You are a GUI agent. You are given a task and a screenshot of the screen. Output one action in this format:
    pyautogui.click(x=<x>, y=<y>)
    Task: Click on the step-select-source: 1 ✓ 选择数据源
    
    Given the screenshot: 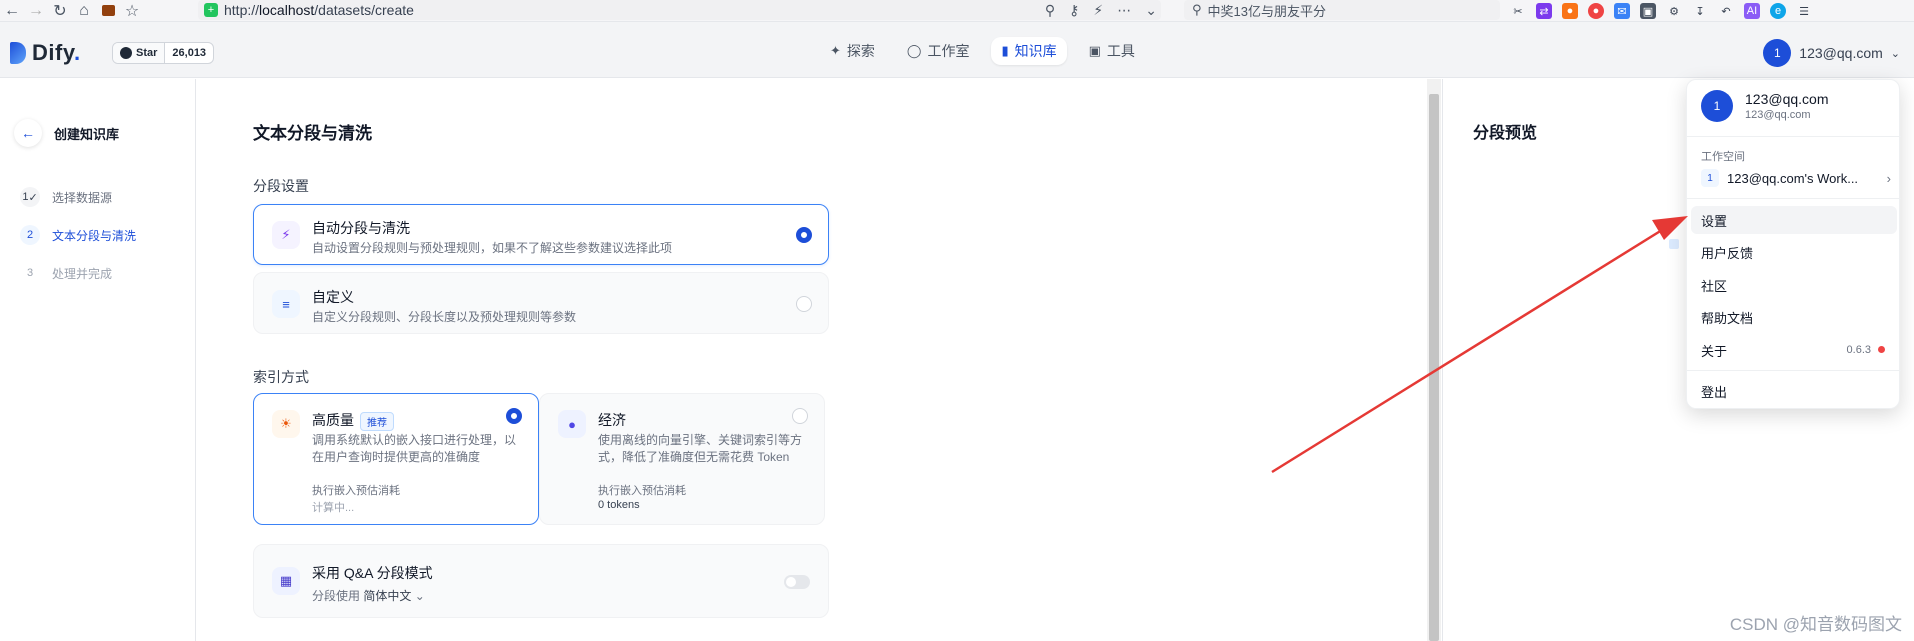 What is the action you would take?
    pyautogui.click(x=66, y=197)
    